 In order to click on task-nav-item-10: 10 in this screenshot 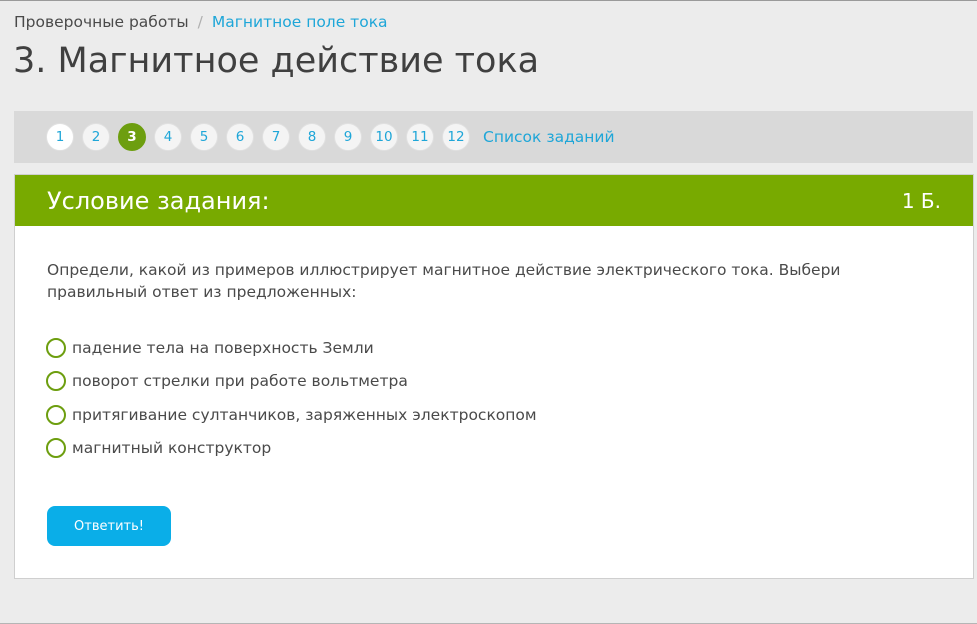, I will do `click(384, 137)`.